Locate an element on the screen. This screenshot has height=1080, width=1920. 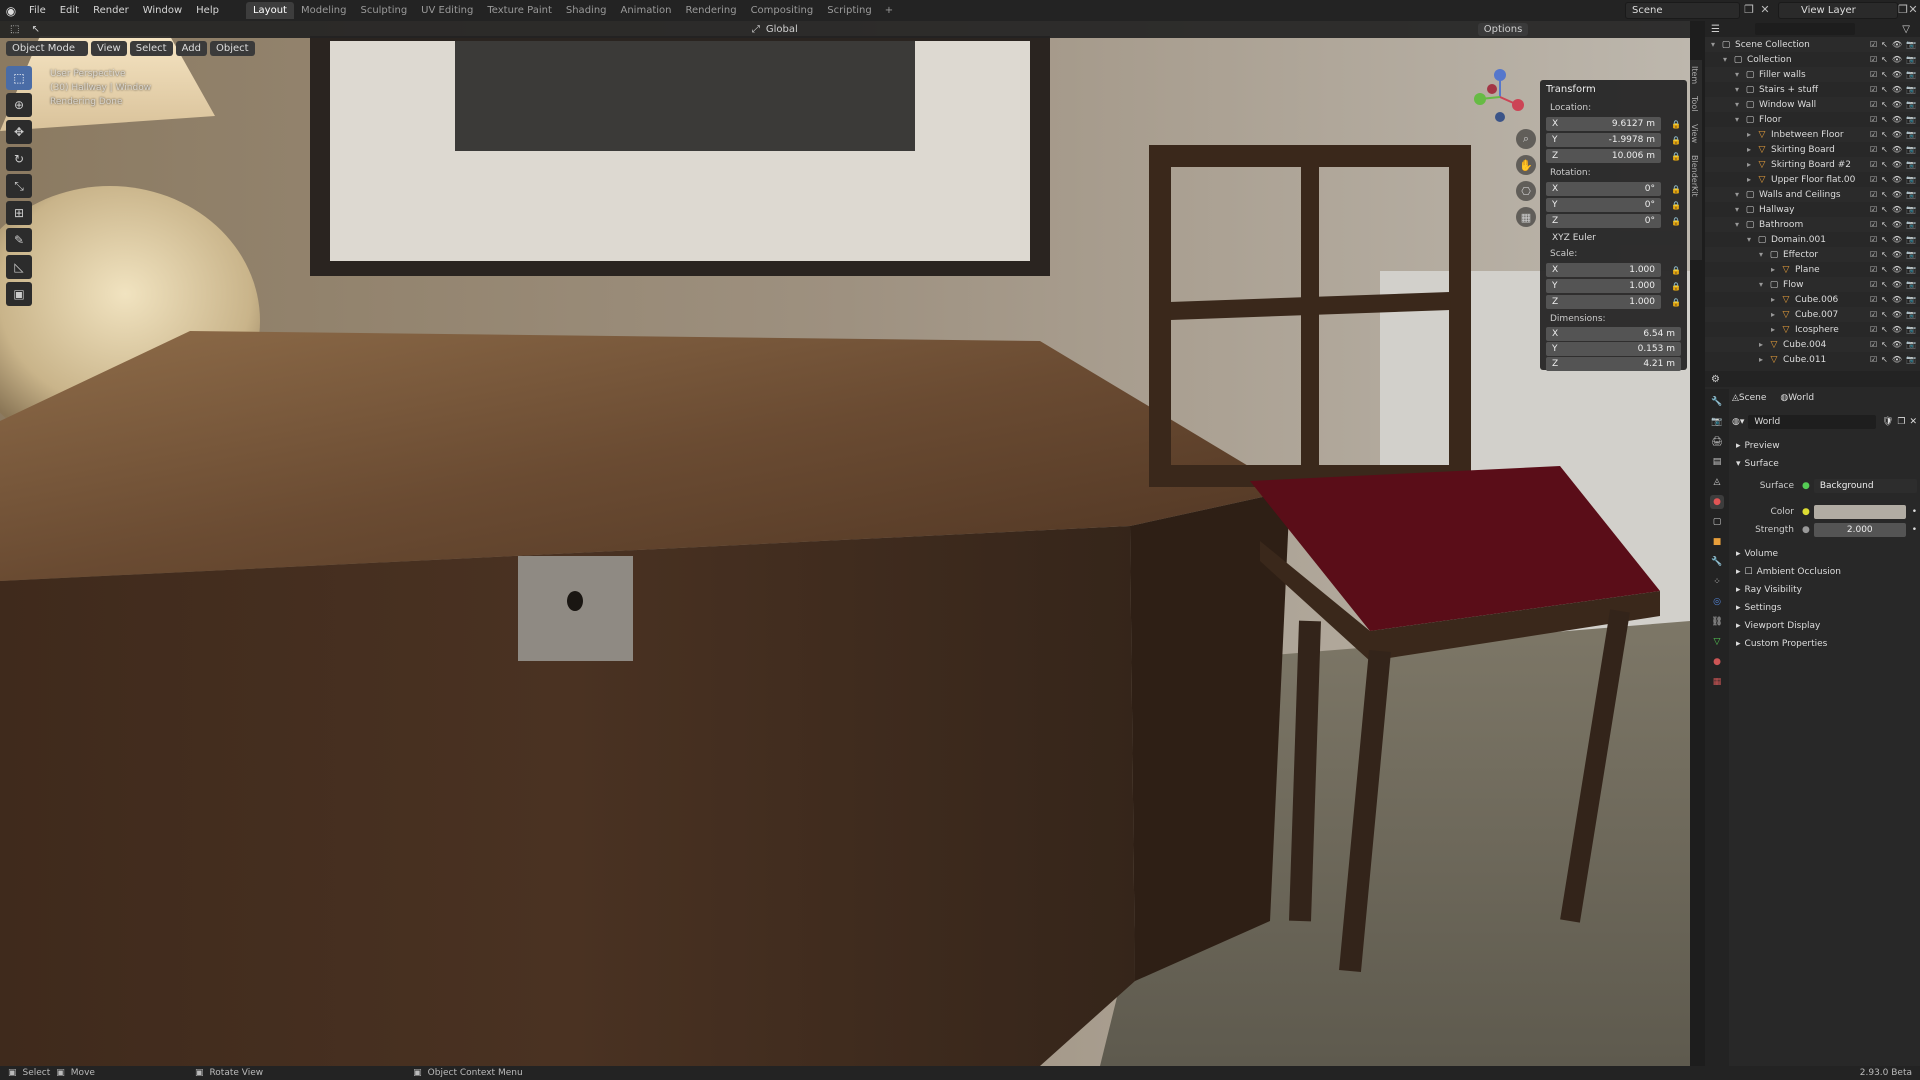
tab-modeling: Modeling is located at coordinates (324, 10).